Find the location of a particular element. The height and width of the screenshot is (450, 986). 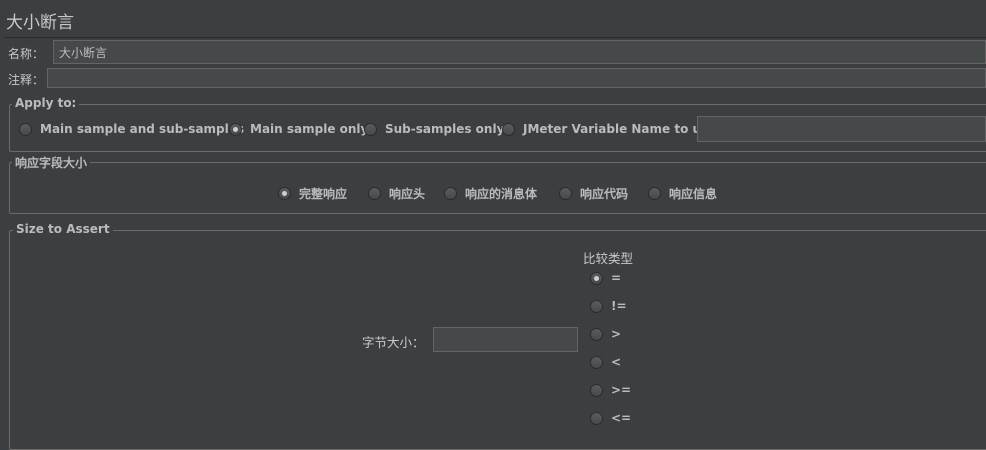

comment-field is located at coordinates (516, 78).